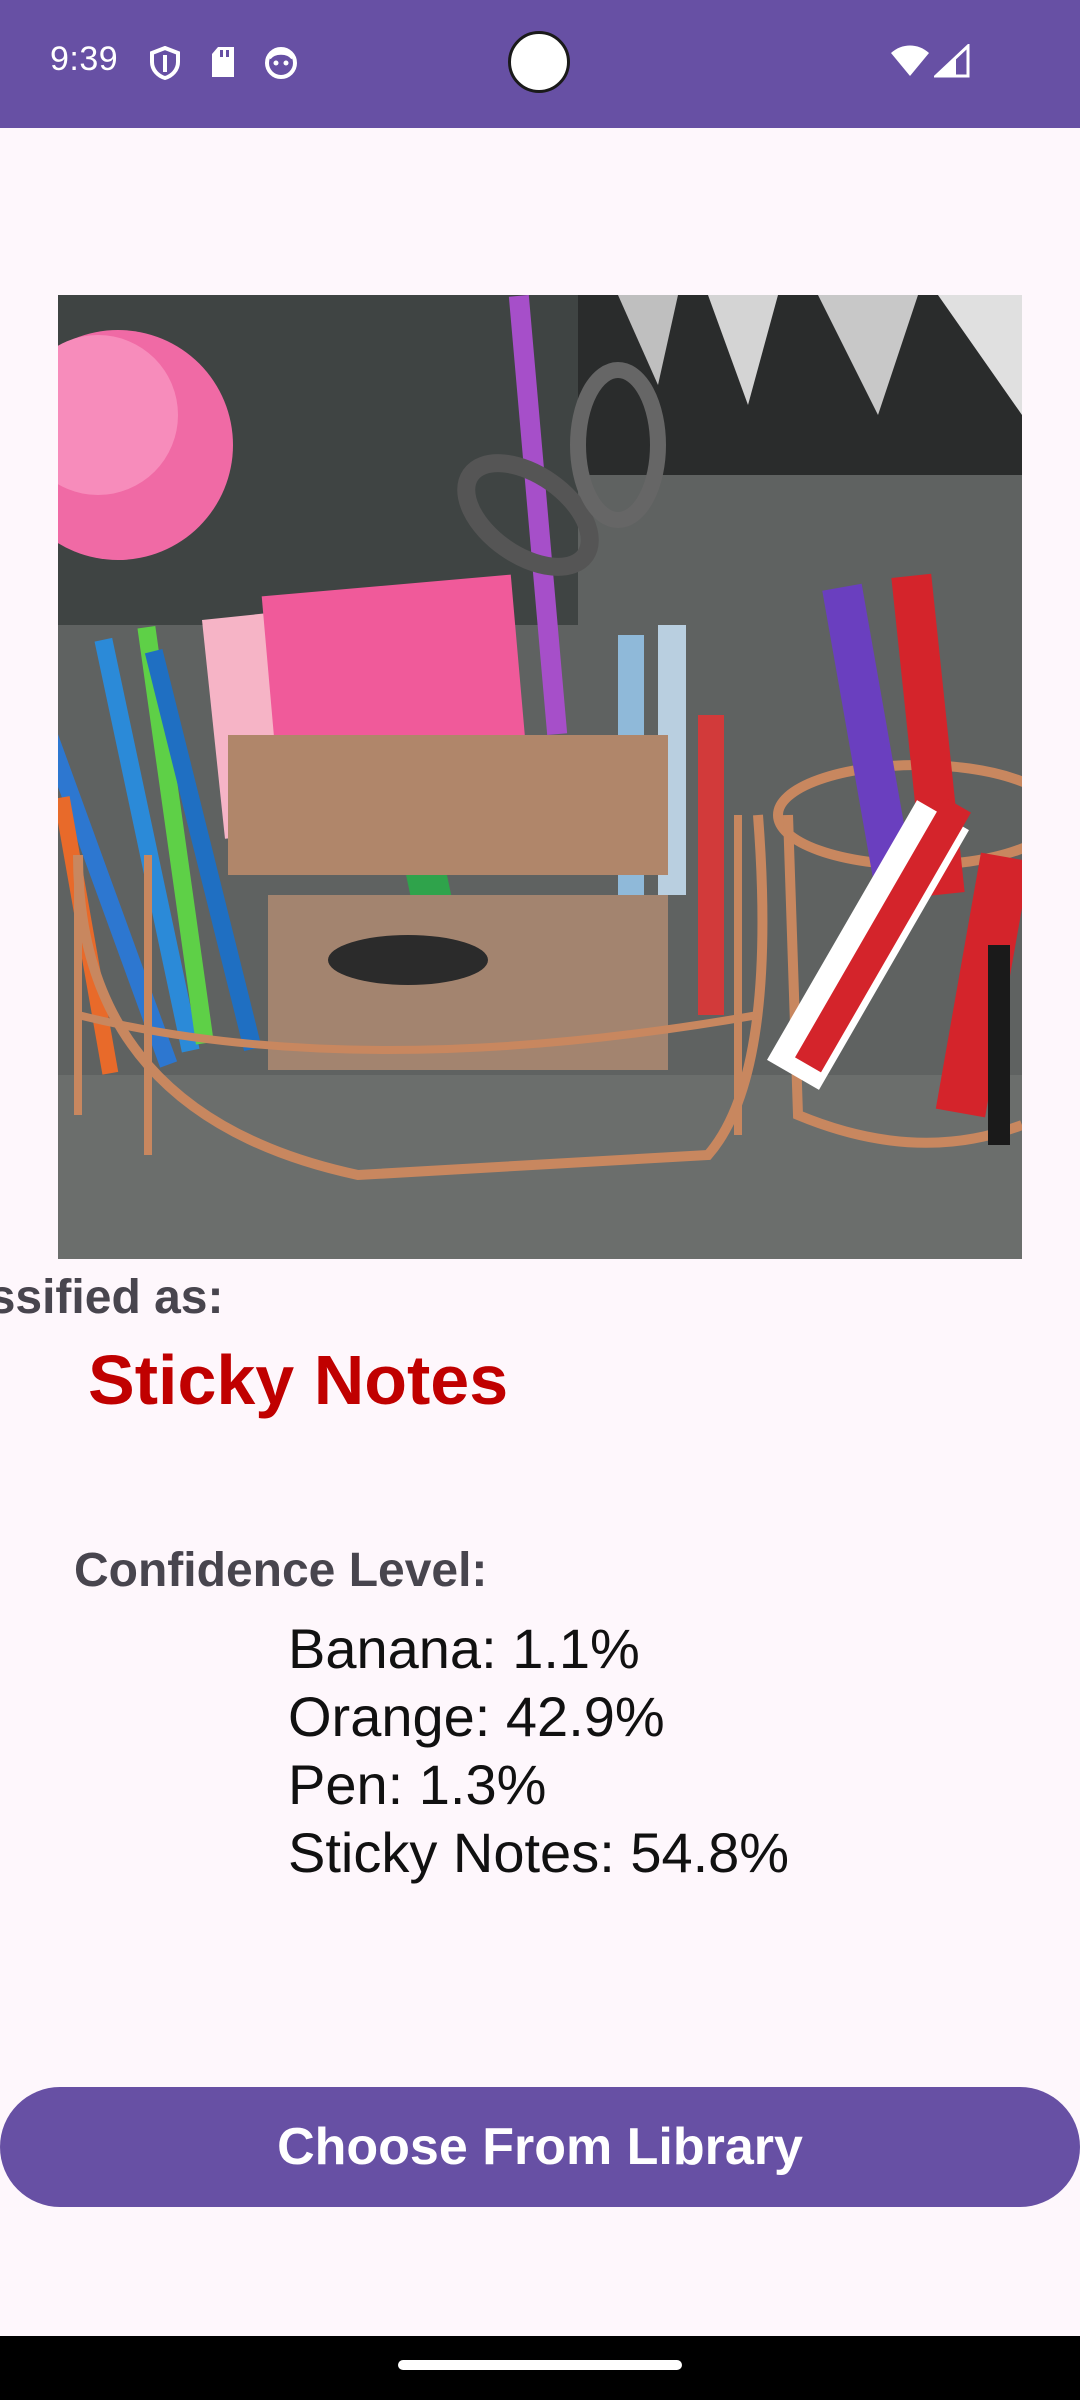 This screenshot has width=1080, height=2400. What do you see at coordinates (281, 65) in the screenshot?
I see `face-icon` at bounding box center [281, 65].